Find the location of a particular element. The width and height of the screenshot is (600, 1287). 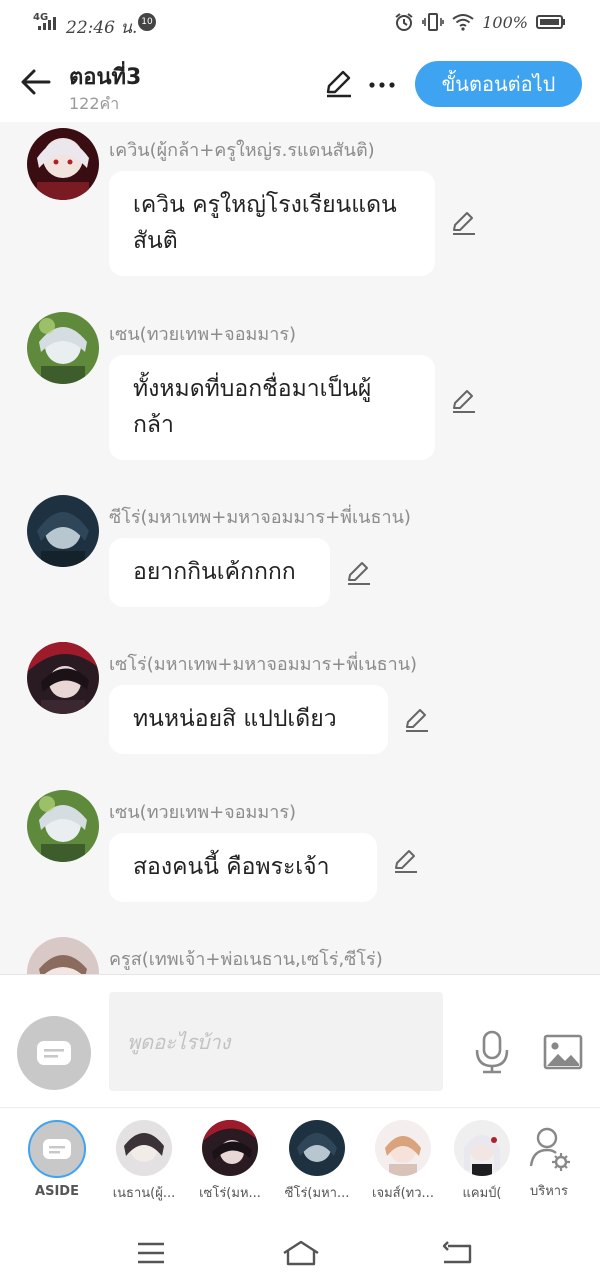

message-bubble: สองคนนี้ คือพระเจ้า is located at coordinates (243, 867).